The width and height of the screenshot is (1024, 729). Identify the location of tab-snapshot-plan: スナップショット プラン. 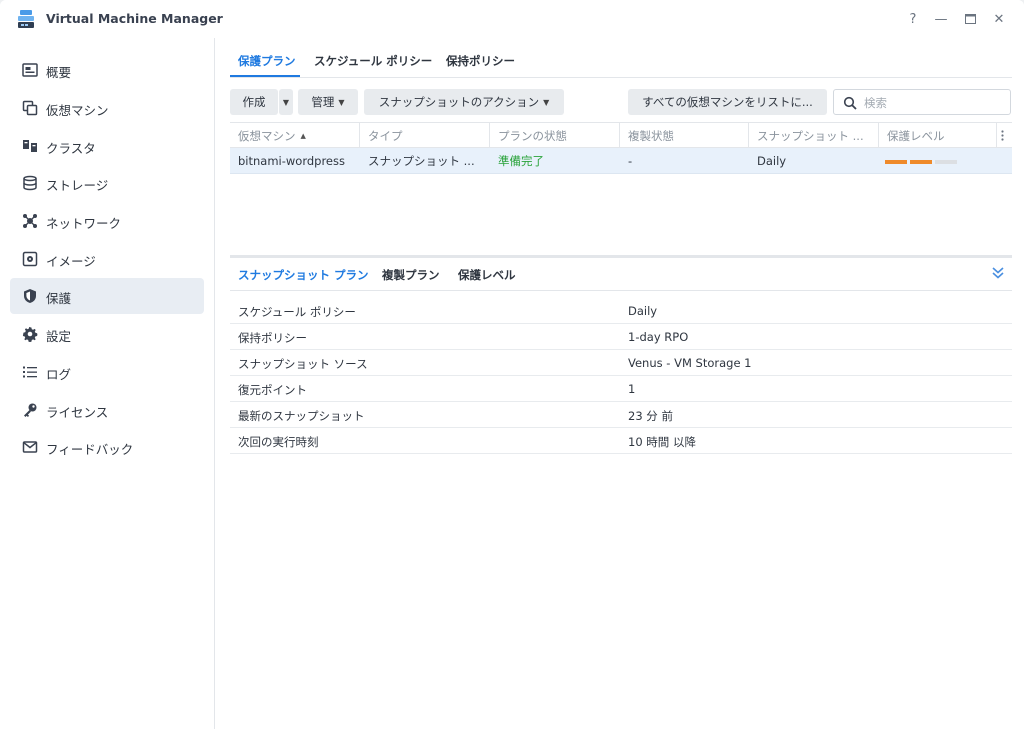
(303, 275).